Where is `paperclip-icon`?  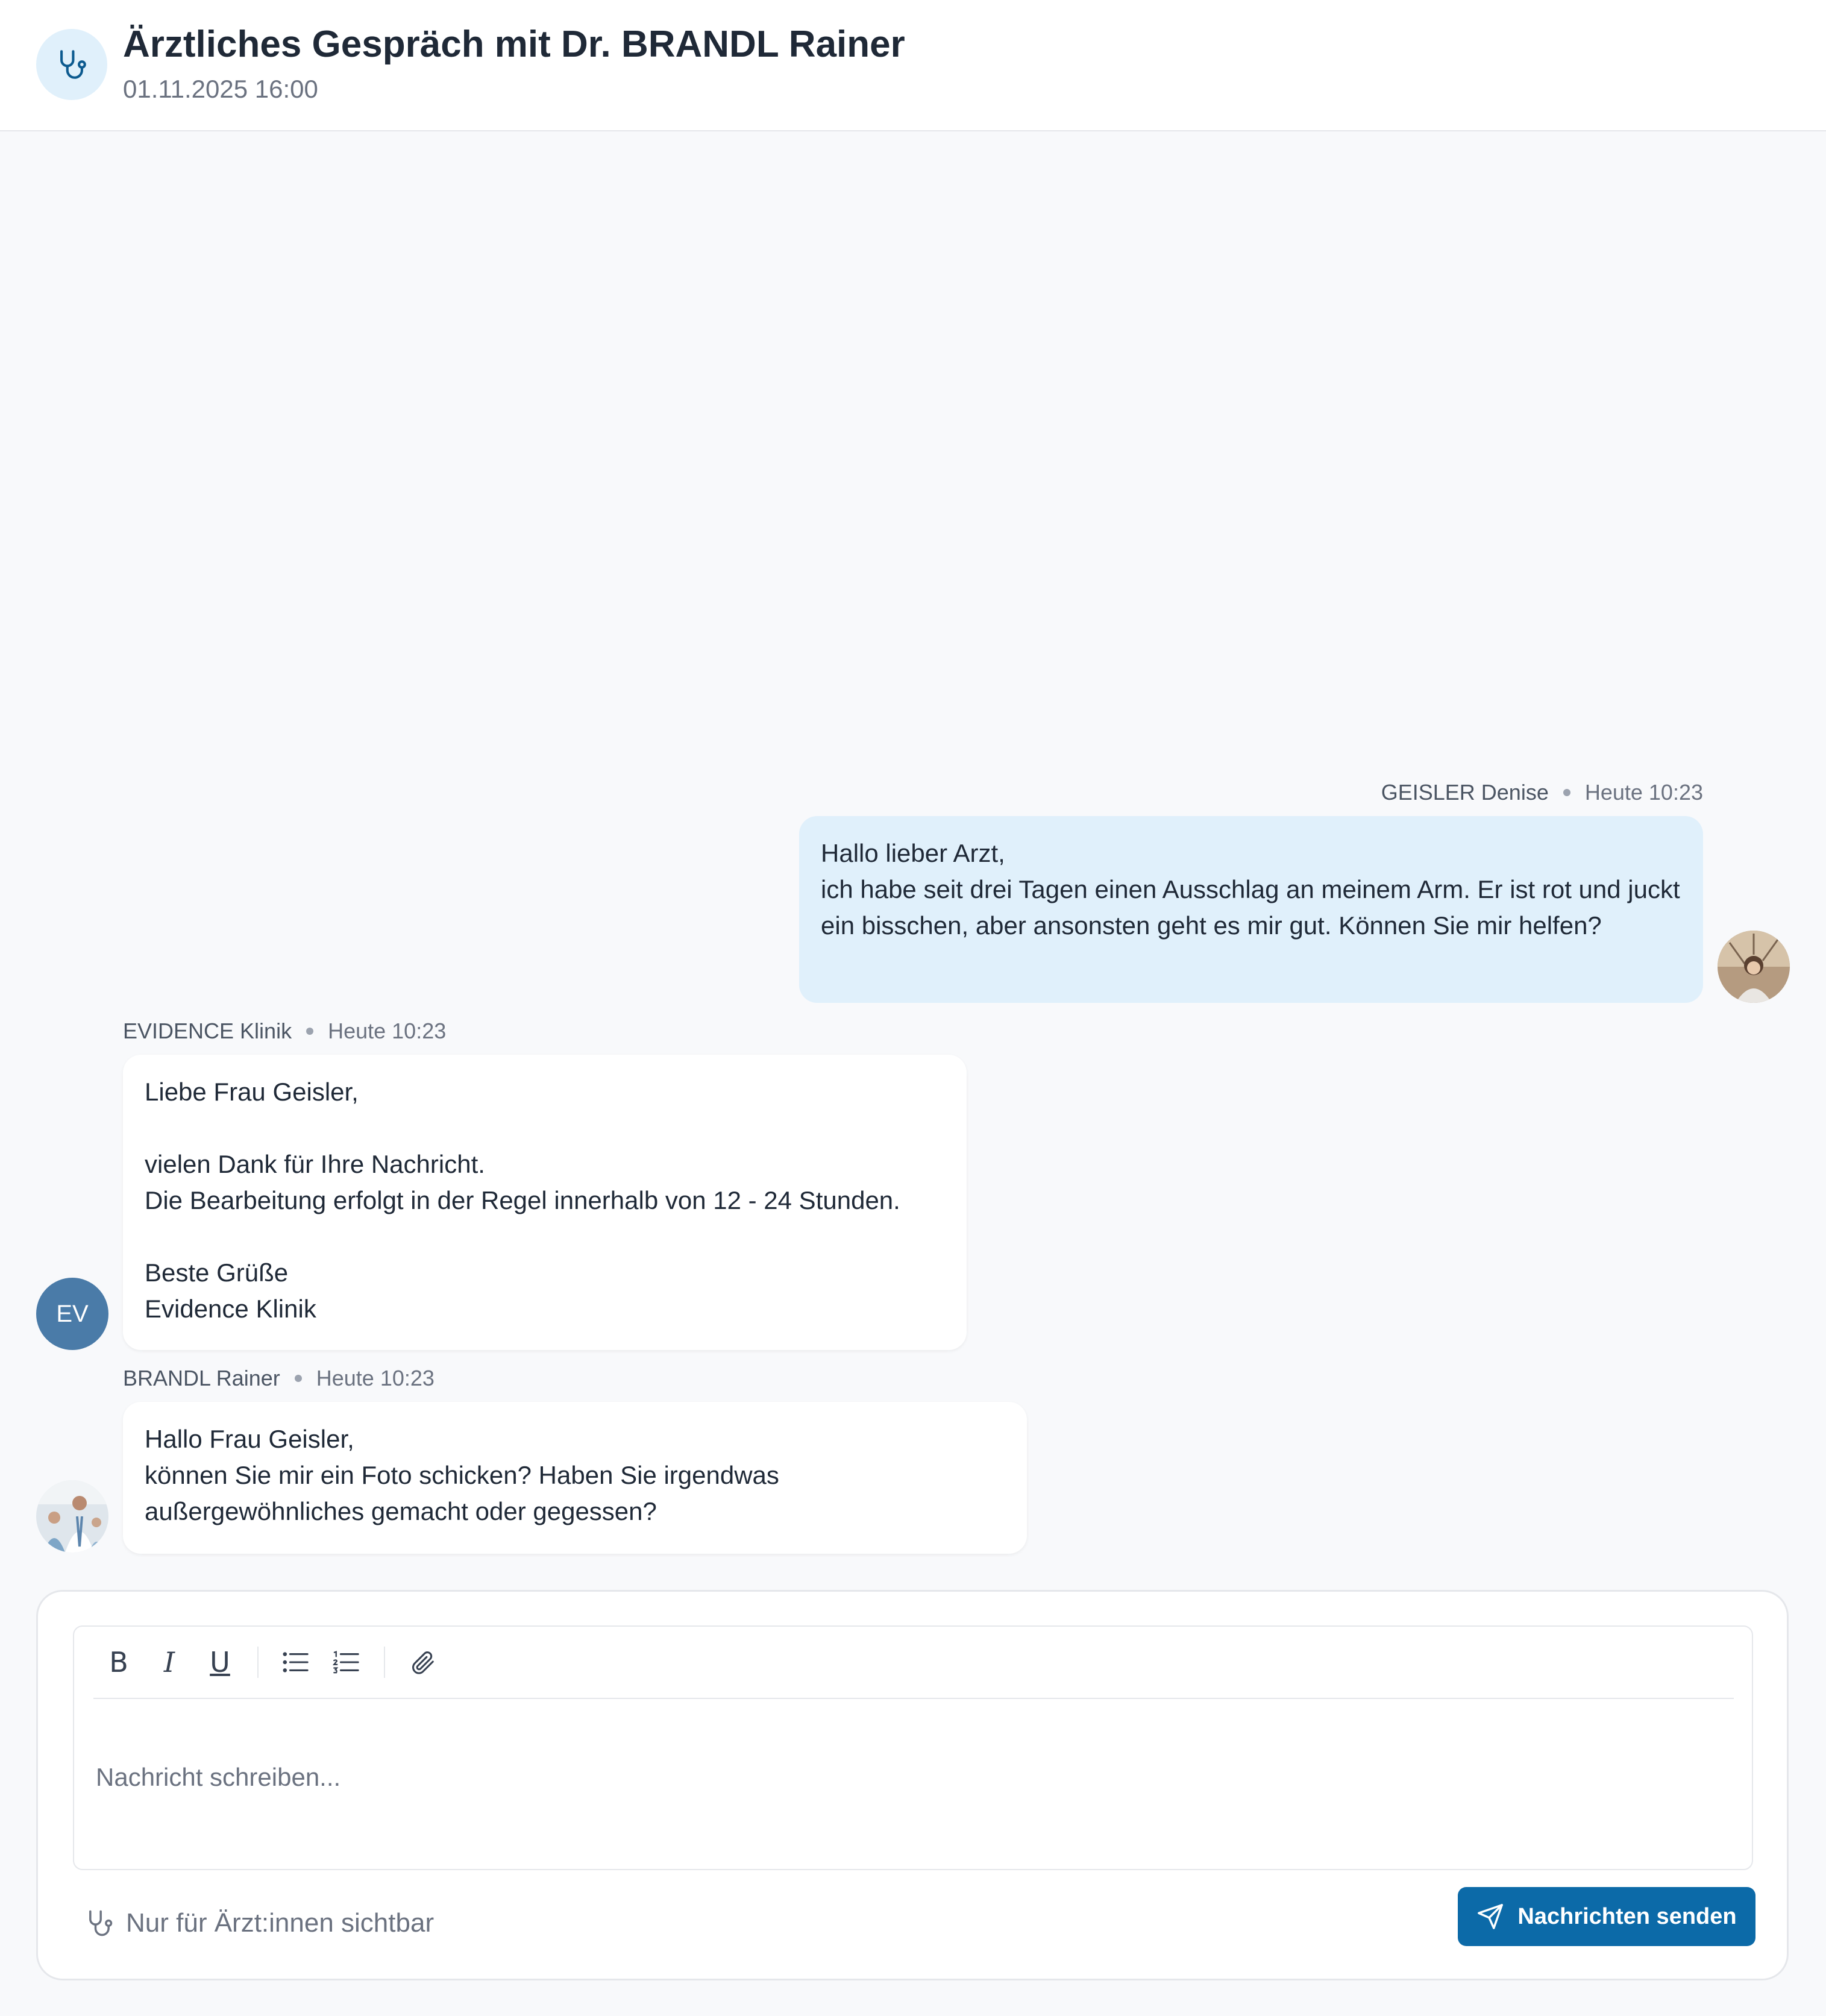 paperclip-icon is located at coordinates (422, 1662).